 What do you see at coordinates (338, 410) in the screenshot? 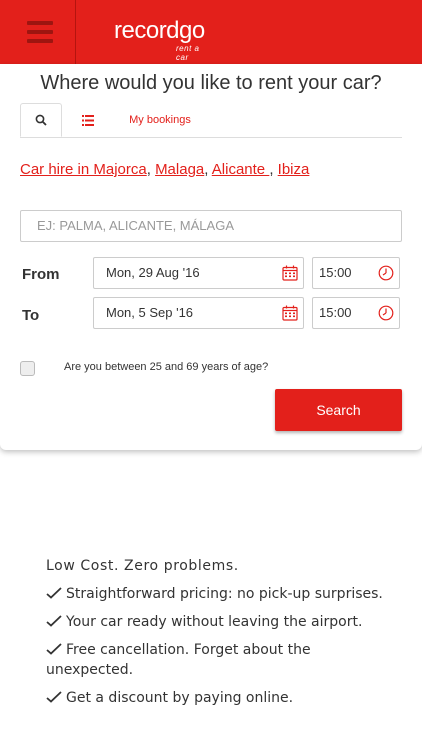
I see `search-button: Search` at bounding box center [338, 410].